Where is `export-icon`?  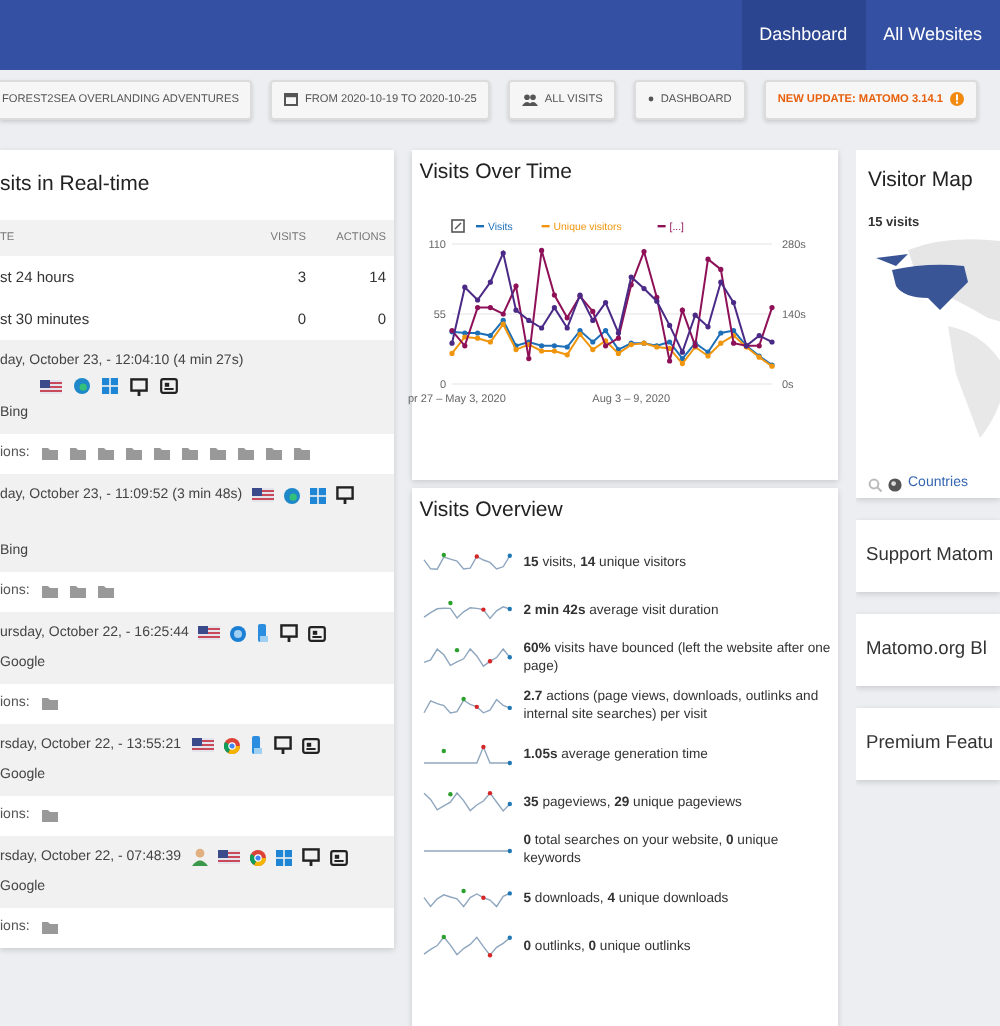 export-icon is located at coordinates (457, 225).